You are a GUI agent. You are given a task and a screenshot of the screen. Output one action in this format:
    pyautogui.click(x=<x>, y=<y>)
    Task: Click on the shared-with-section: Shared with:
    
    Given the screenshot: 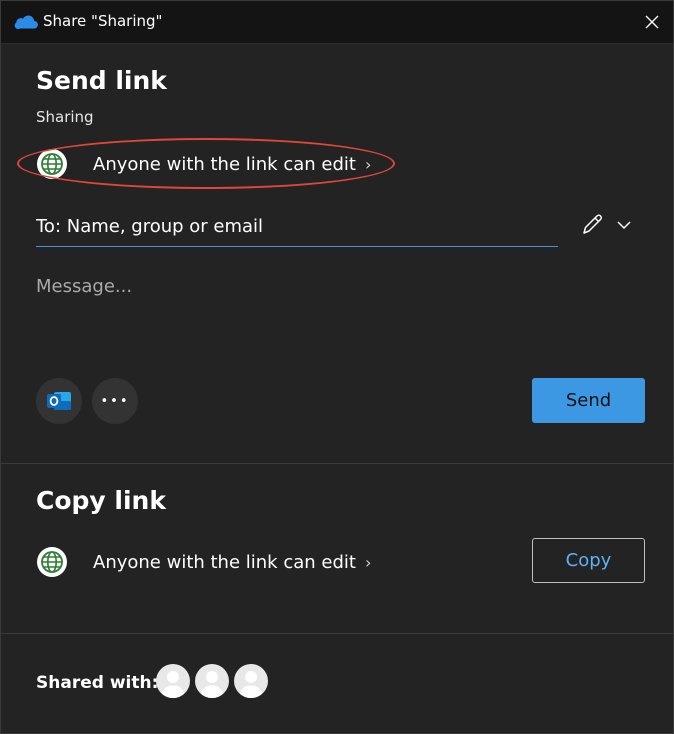 What is the action you would take?
    pyautogui.click(x=337, y=683)
    